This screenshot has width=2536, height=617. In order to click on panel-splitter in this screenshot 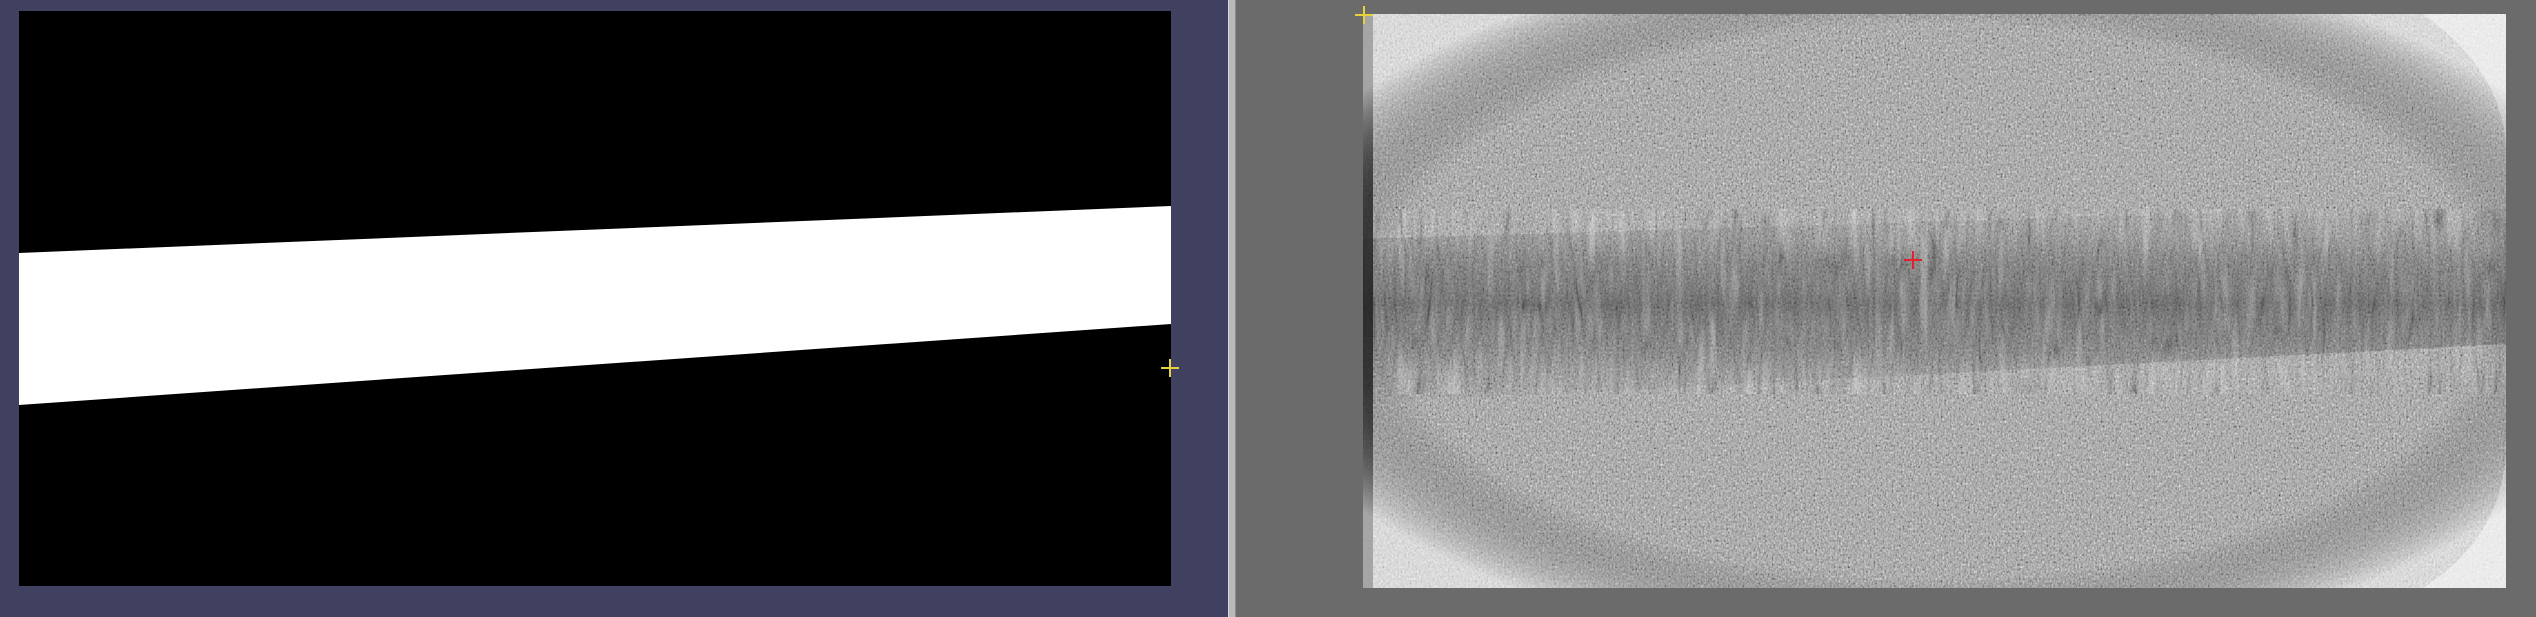, I will do `click(1232, 308)`.